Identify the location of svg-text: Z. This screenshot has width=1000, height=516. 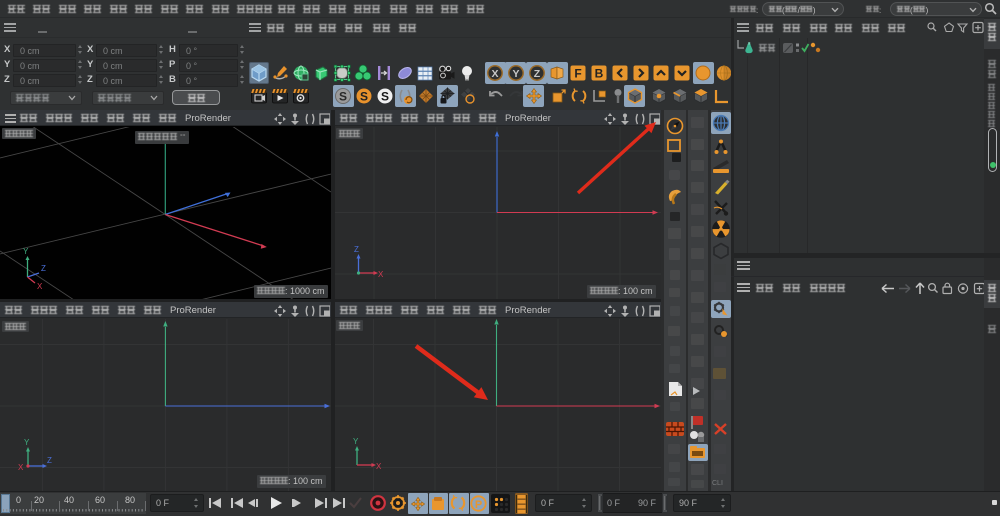
(536, 74).